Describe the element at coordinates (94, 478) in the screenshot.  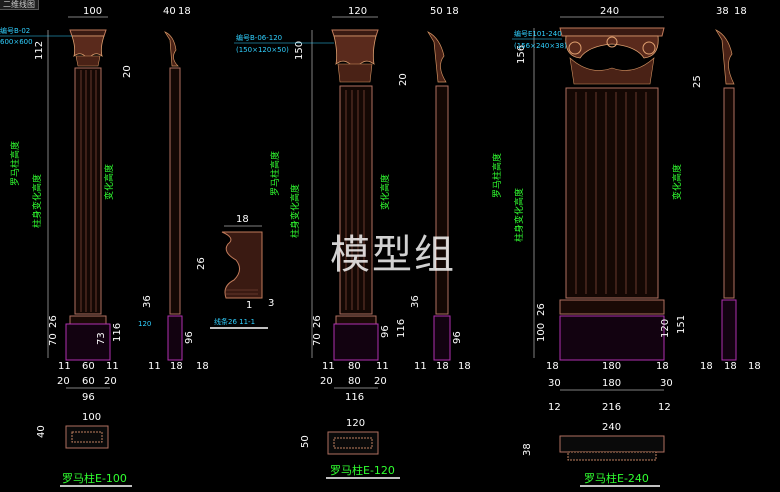
I see `column-title: 罗马柱E-100` at that location.